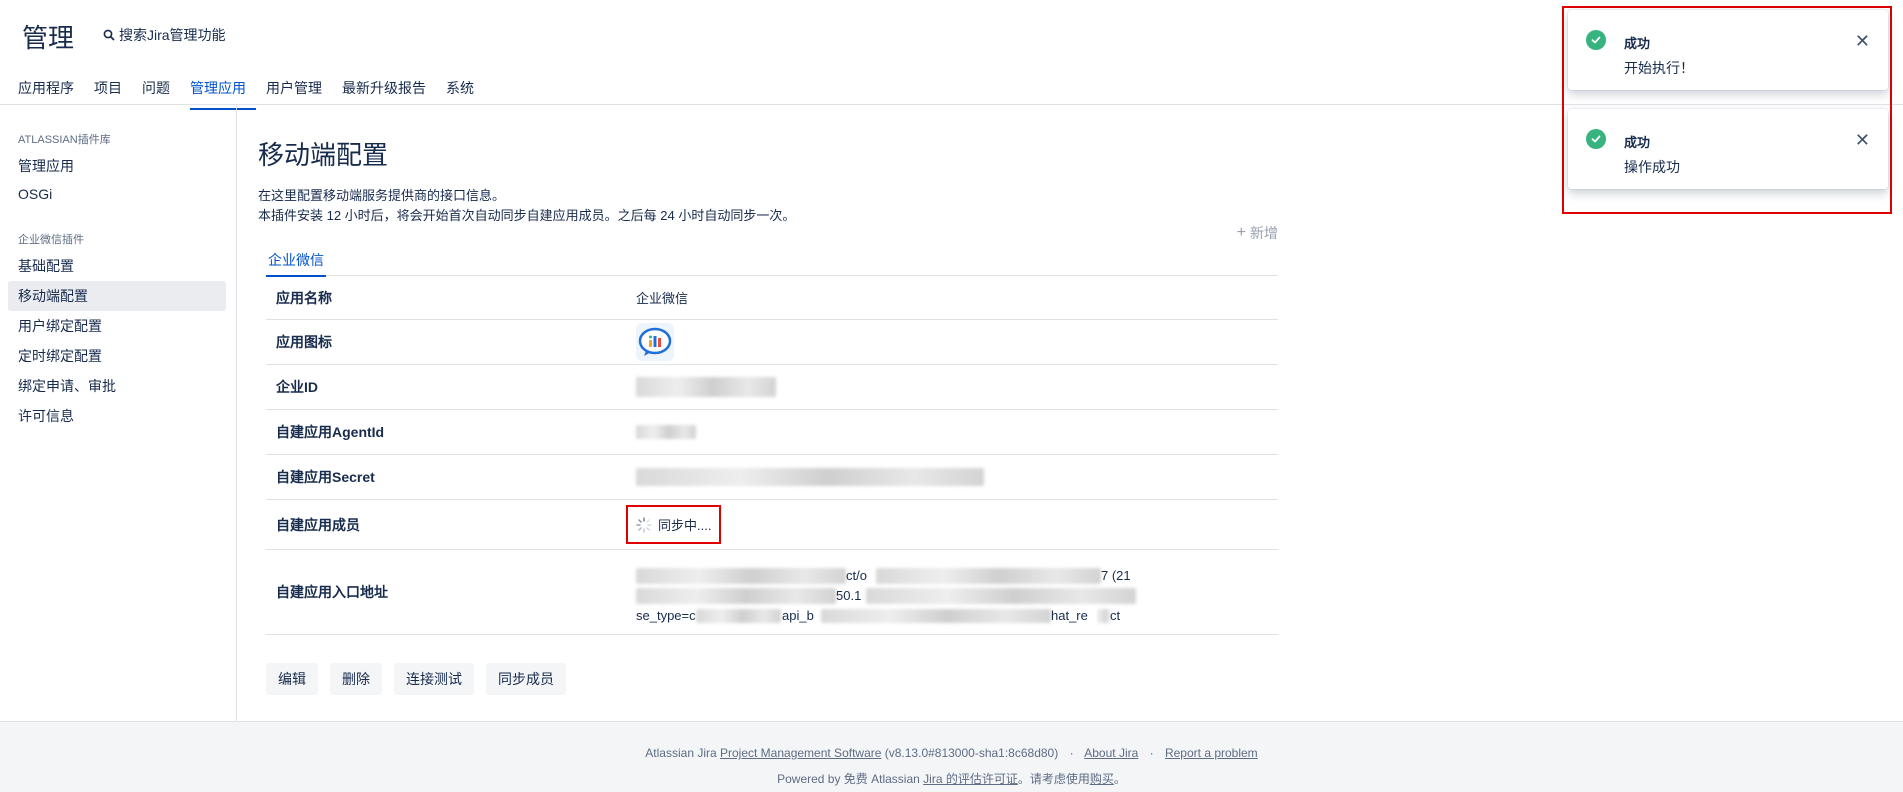  What do you see at coordinates (1652, 167) in the screenshot?
I see `toast-message: 操作成功` at bounding box center [1652, 167].